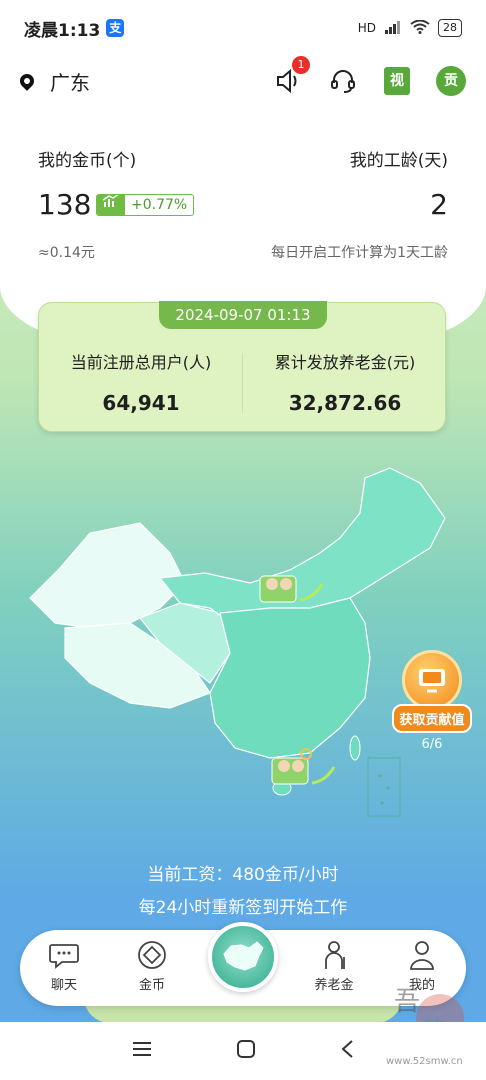 The width and height of the screenshot is (486, 1080). I want to click on notification-badge: 1, so click(301, 65).